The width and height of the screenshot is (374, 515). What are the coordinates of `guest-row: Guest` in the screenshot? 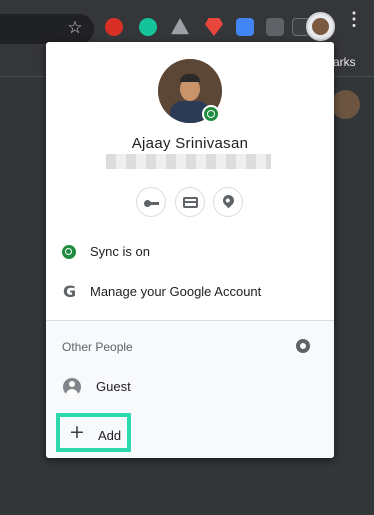 It's located at (190, 387).